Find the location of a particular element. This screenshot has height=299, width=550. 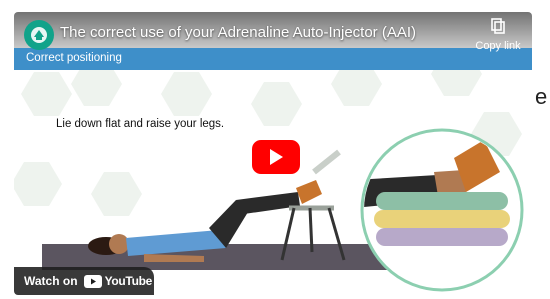

section-banner: Correct positioning is located at coordinates (273, 59).